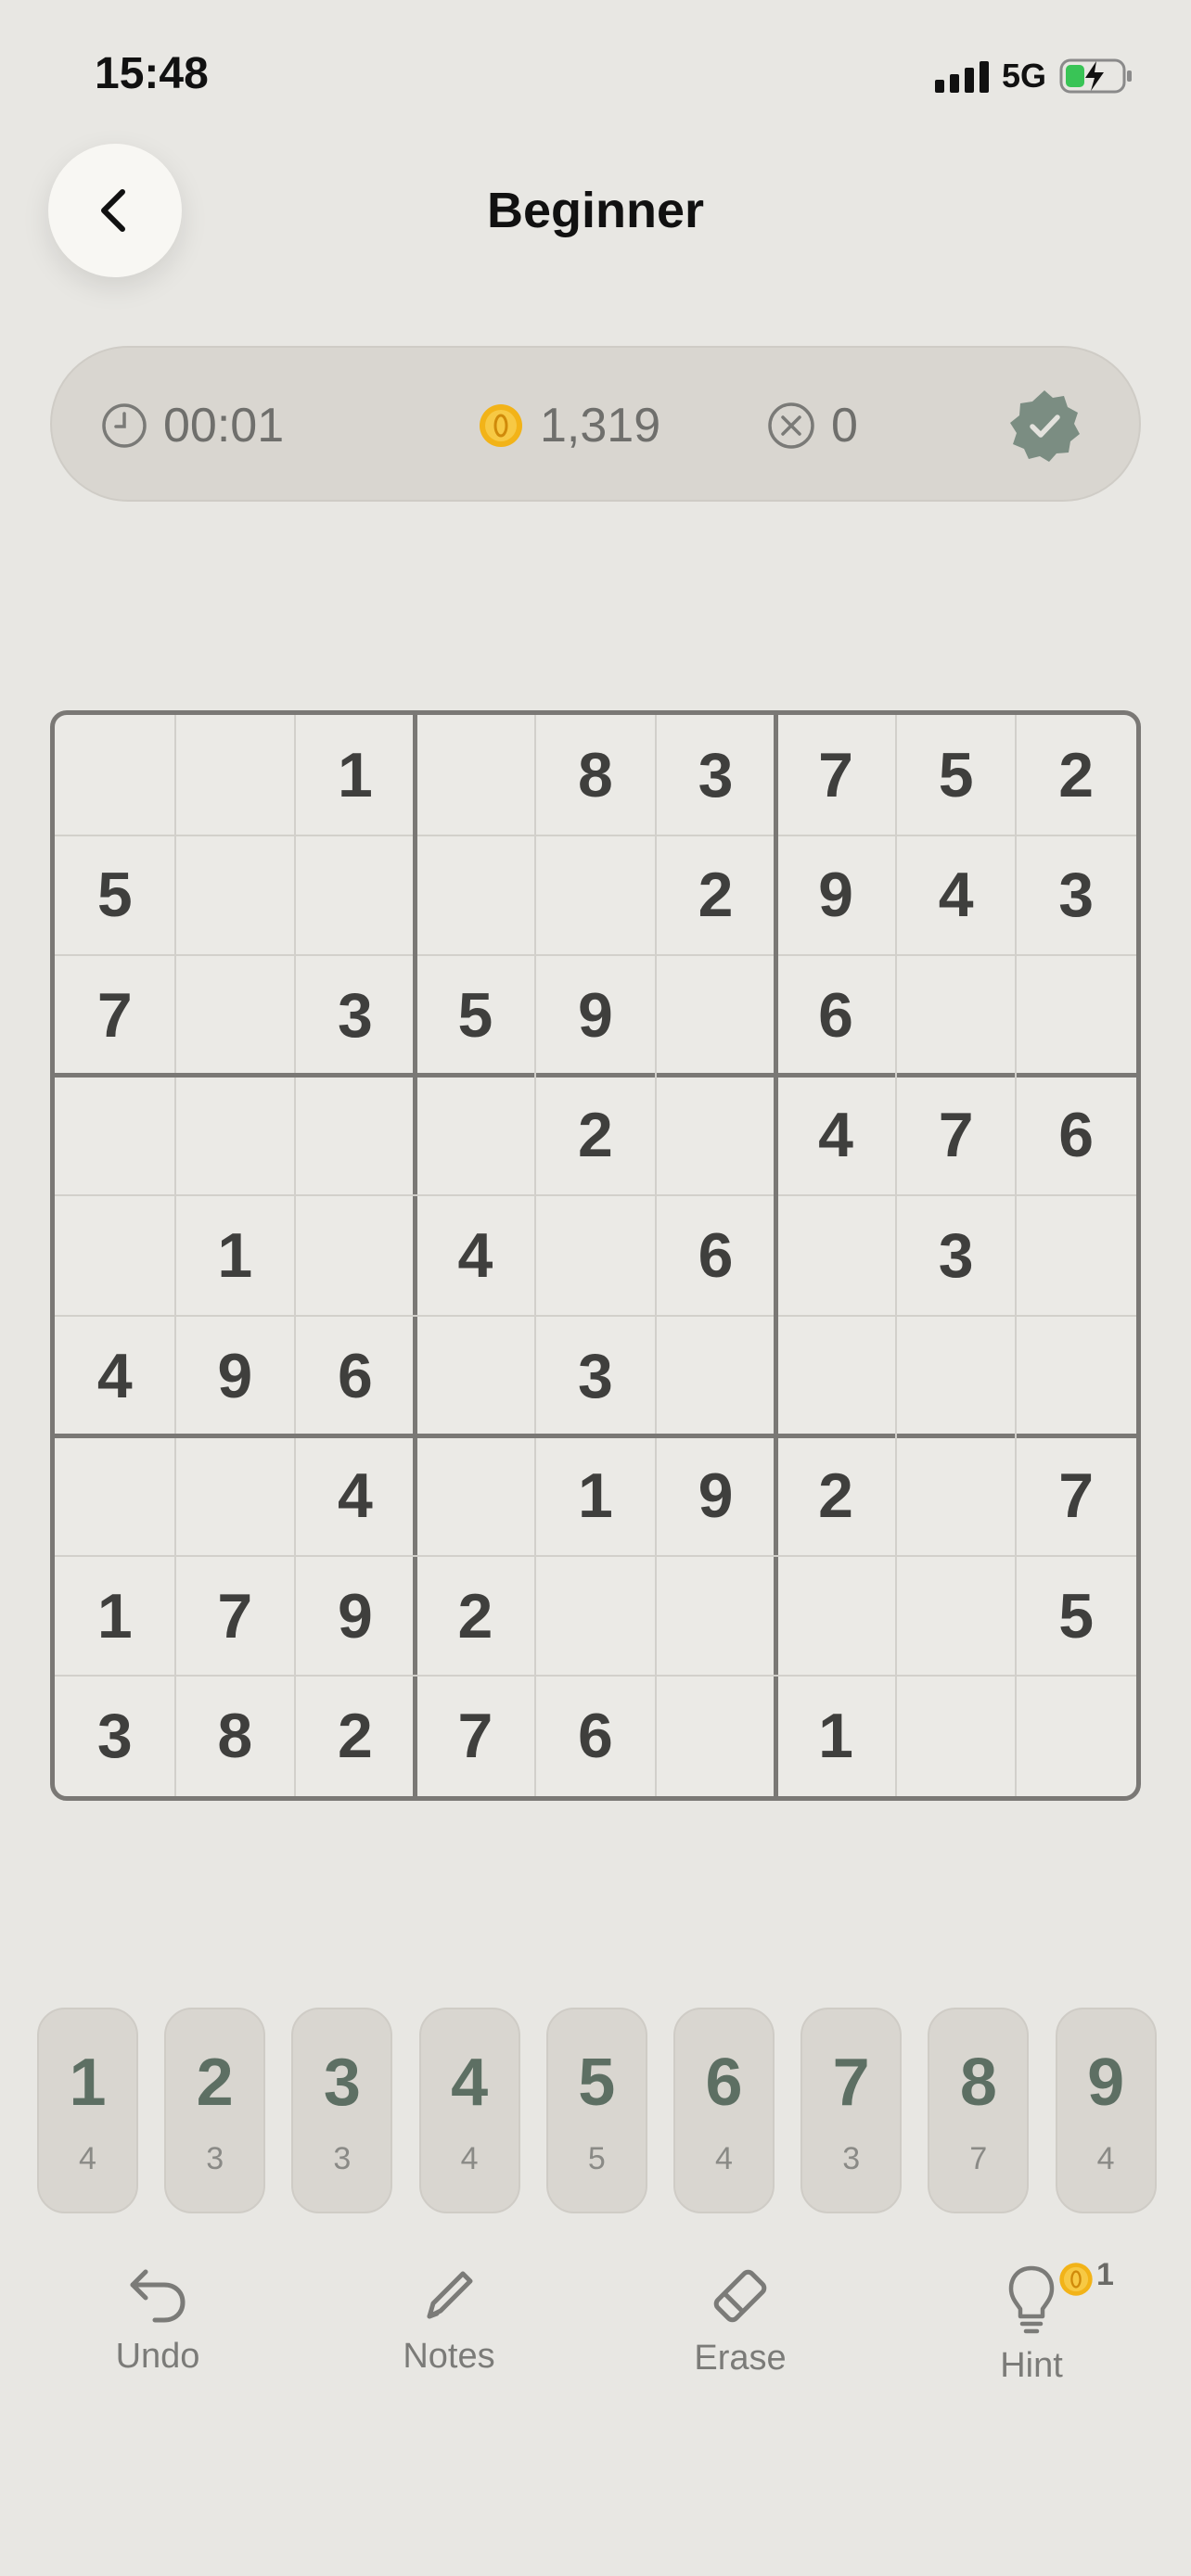 This screenshot has width=1191, height=2576. What do you see at coordinates (355, 775) in the screenshot?
I see `sudoku-cell-r1-c3: 1` at bounding box center [355, 775].